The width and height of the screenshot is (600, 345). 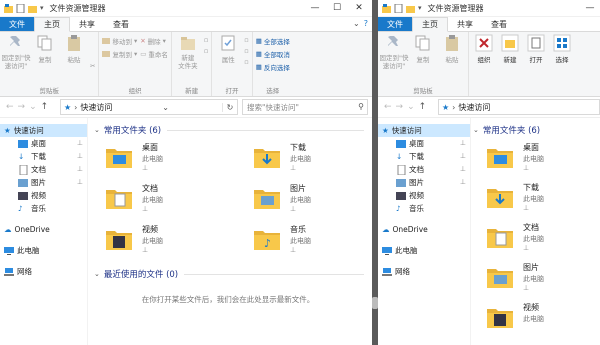 What do you see at coordinates (229, 107) in the screenshot?
I see `refresh-icon: ↻` at bounding box center [229, 107].